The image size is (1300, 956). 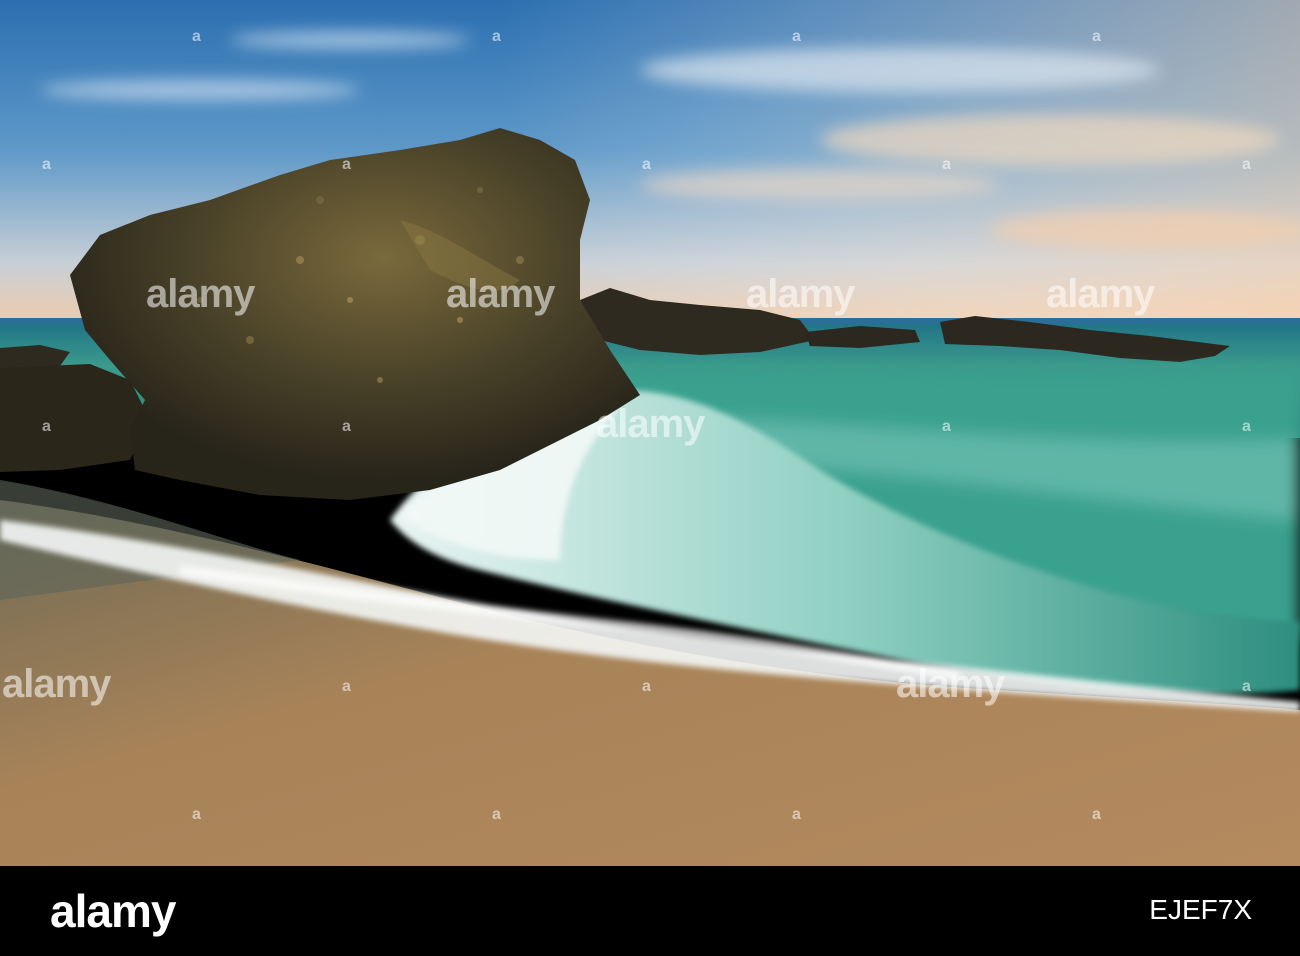 What do you see at coordinates (1200, 909) in the screenshot?
I see `image-id-label: EJEF7X` at bounding box center [1200, 909].